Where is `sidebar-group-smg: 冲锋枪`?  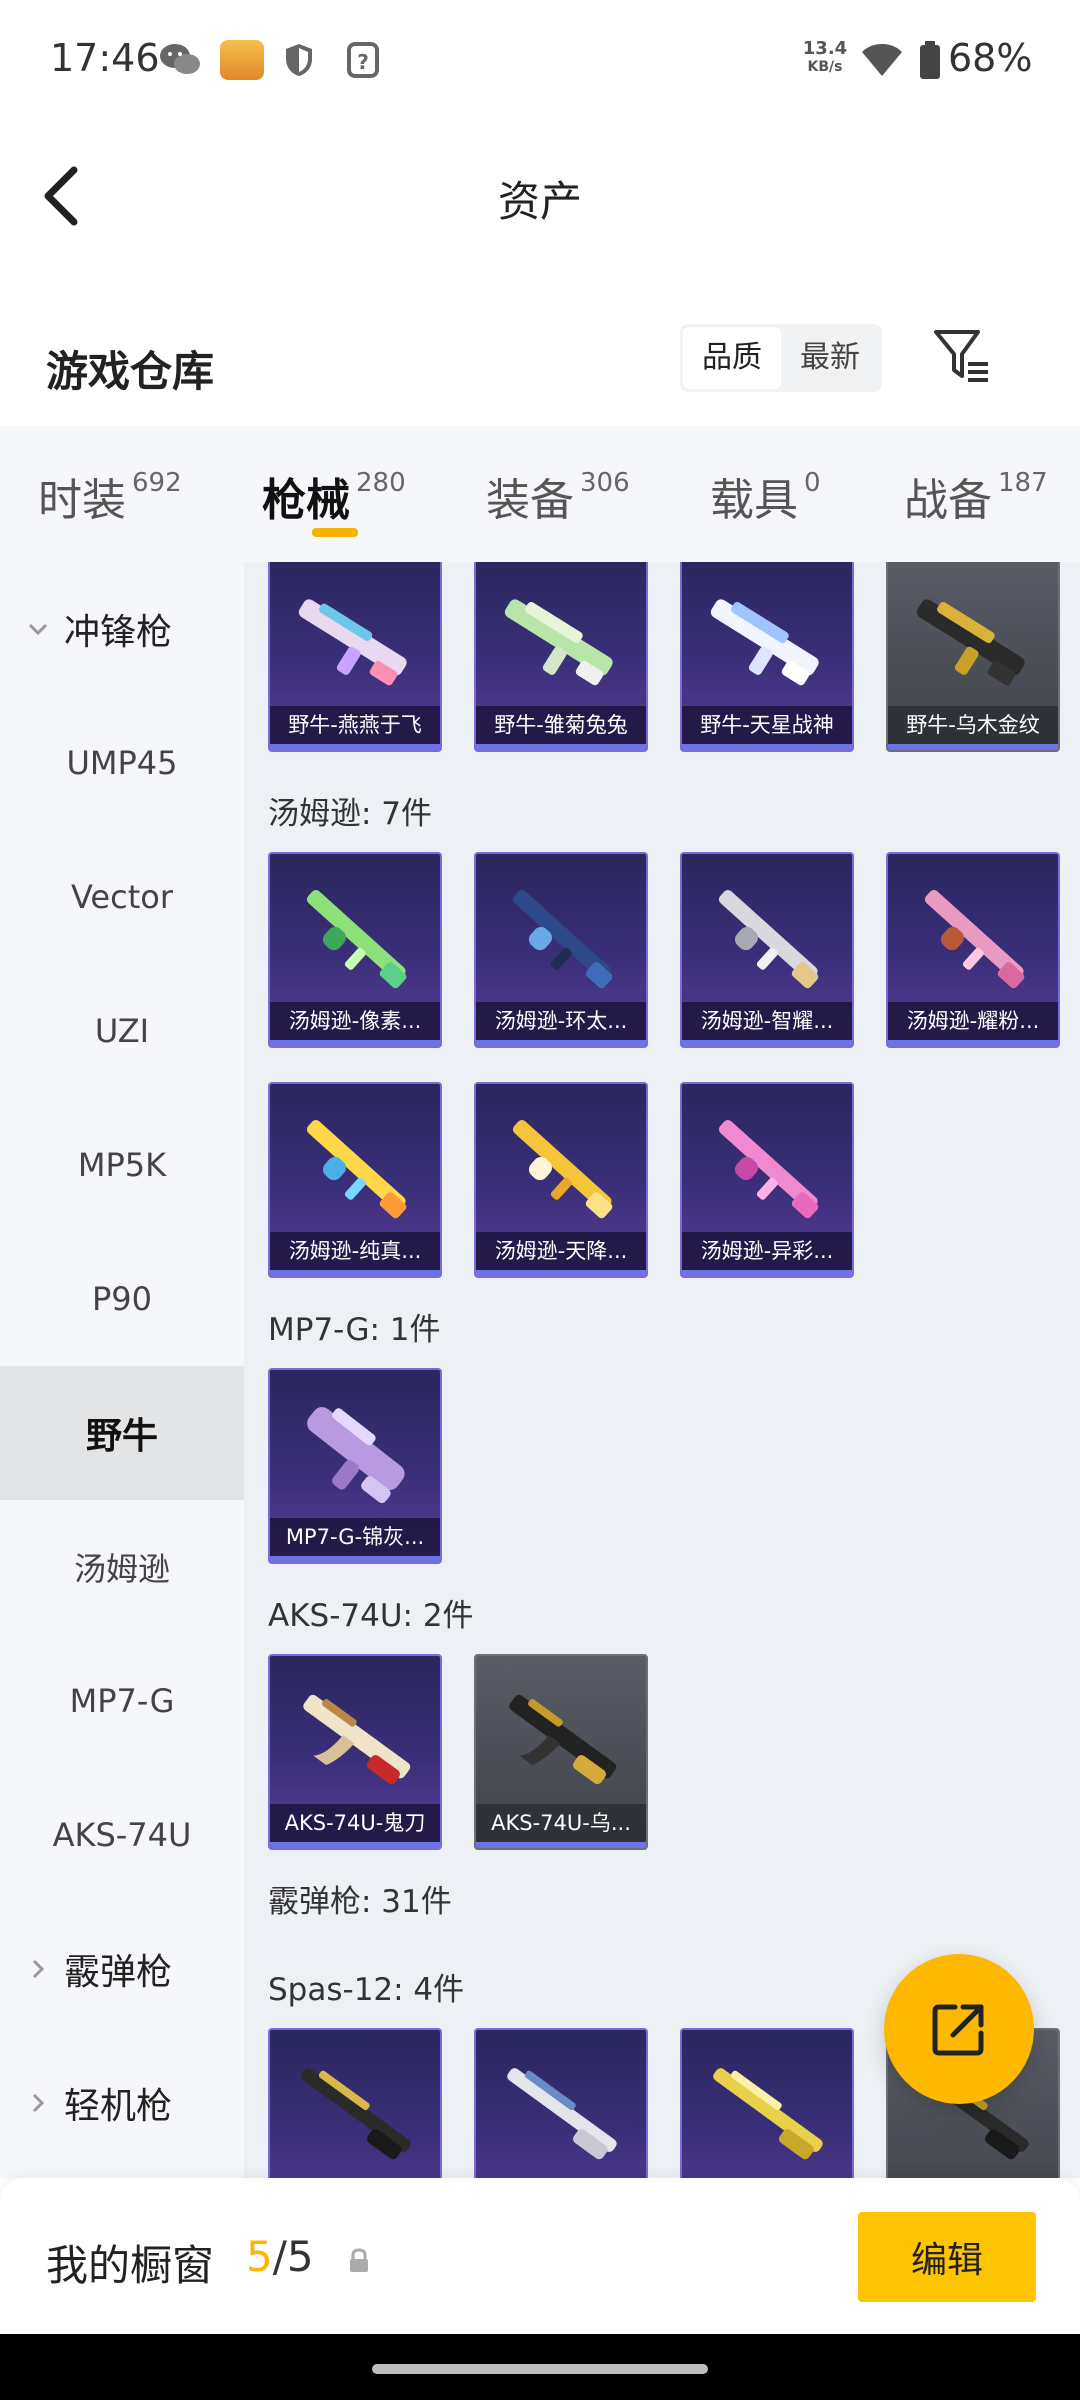
sidebar-group-smg: 冲锋枪 is located at coordinates (122, 629).